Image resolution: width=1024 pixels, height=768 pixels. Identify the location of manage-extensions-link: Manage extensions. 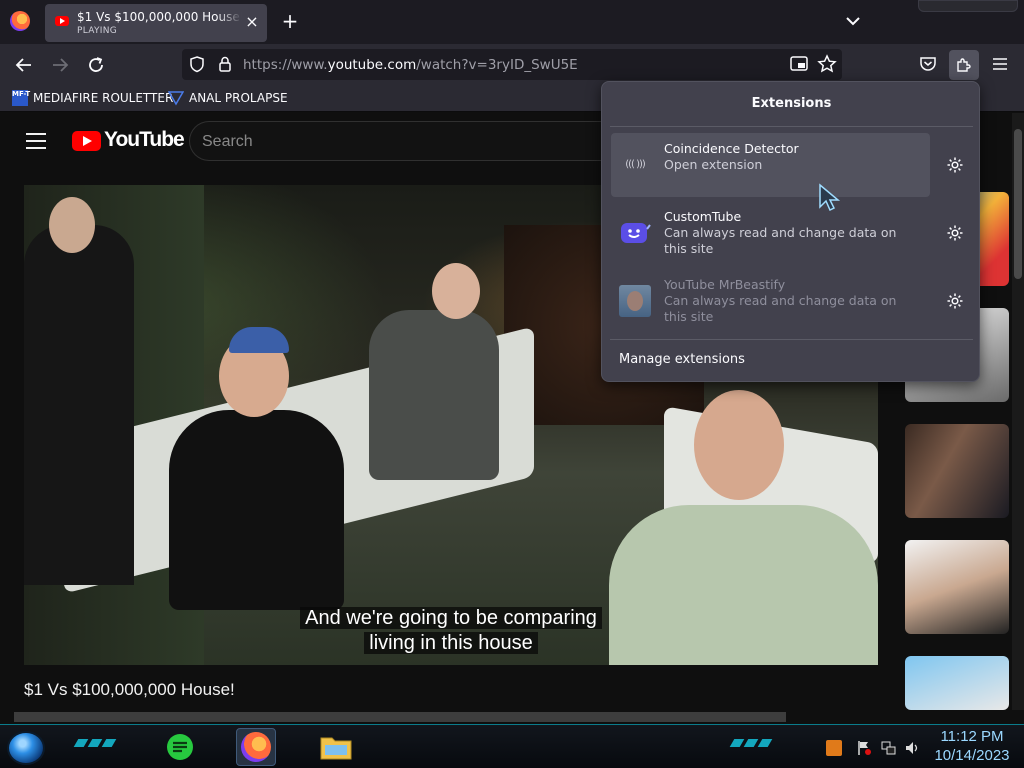
(682, 359).